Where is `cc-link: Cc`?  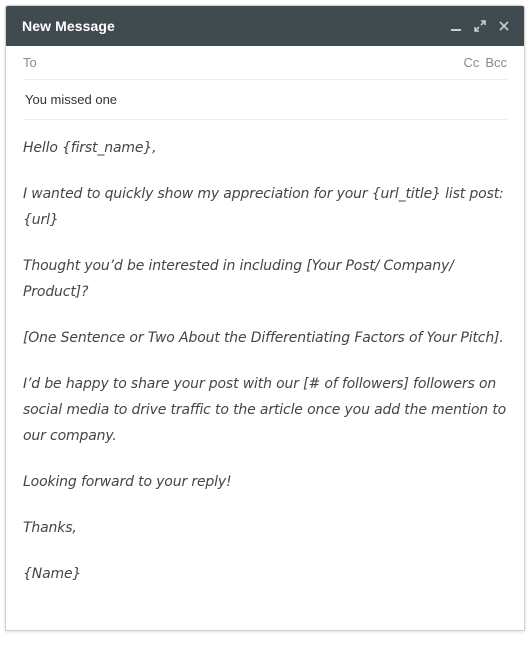
cc-link: Cc is located at coordinates (471, 62).